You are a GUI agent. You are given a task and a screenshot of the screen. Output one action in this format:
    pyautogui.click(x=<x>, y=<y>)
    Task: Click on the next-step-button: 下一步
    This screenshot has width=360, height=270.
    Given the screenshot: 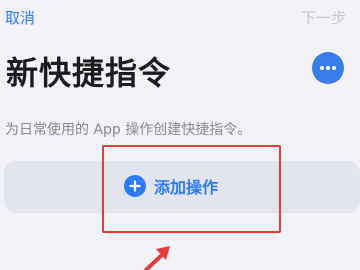 What is the action you would take?
    pyautogui.click(x=323, y=17)
    